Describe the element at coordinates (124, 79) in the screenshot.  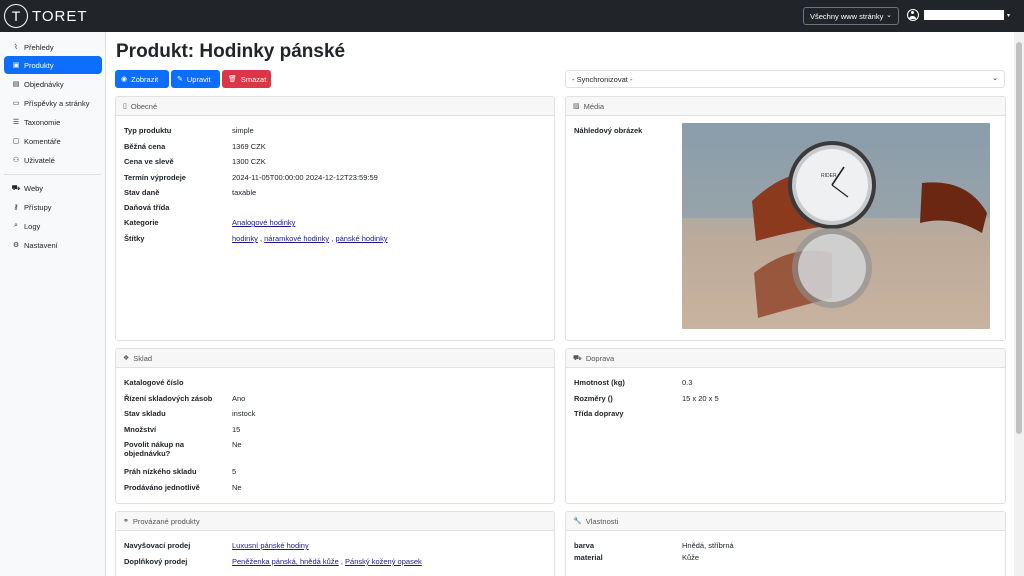
I see `eye-icon: ◉` at that location.